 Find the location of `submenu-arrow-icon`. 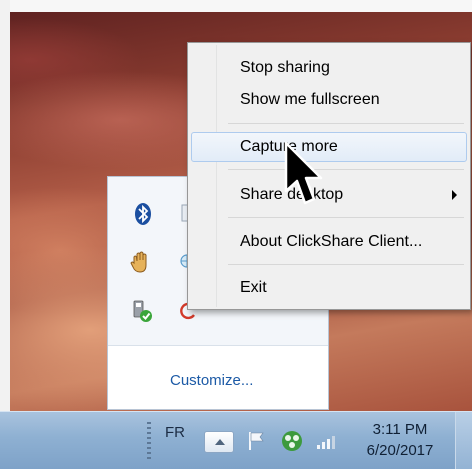

submenu-arrow-icon is located at coordinates (454, 195).